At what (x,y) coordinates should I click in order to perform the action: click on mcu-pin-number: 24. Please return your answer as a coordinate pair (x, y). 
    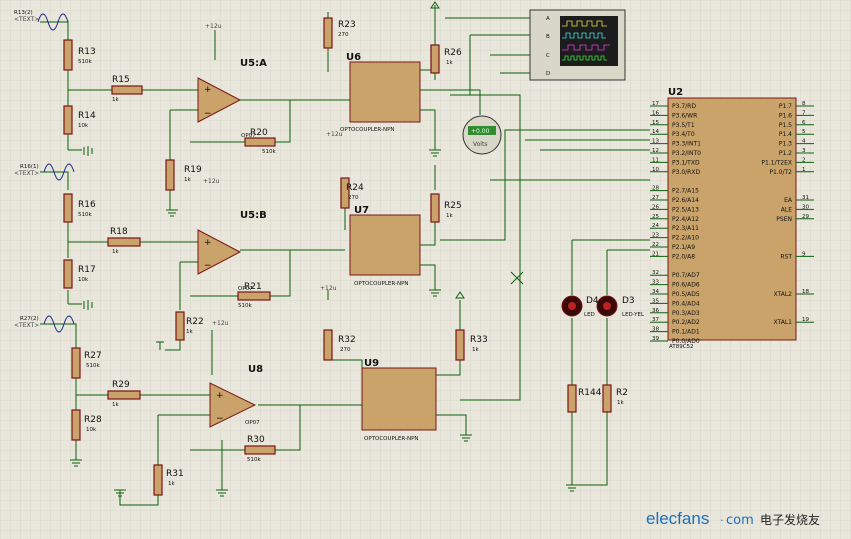
    Looking at the image, I should click on (655, 226).